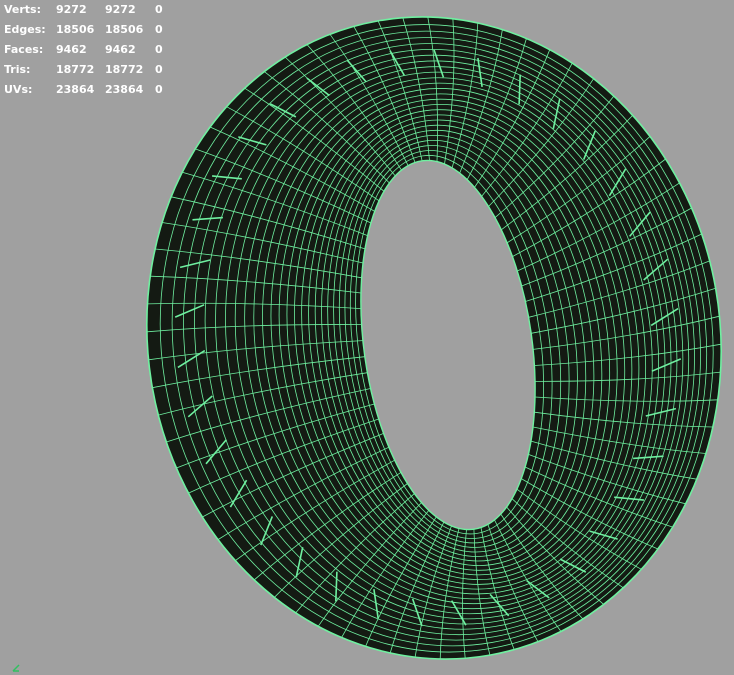 The height and width of the screenshot is (675, 734). What do you see at coordinates (75, 29) in the screenshot?
I see `hud-total: 18506` at bounding box center [75, 29].